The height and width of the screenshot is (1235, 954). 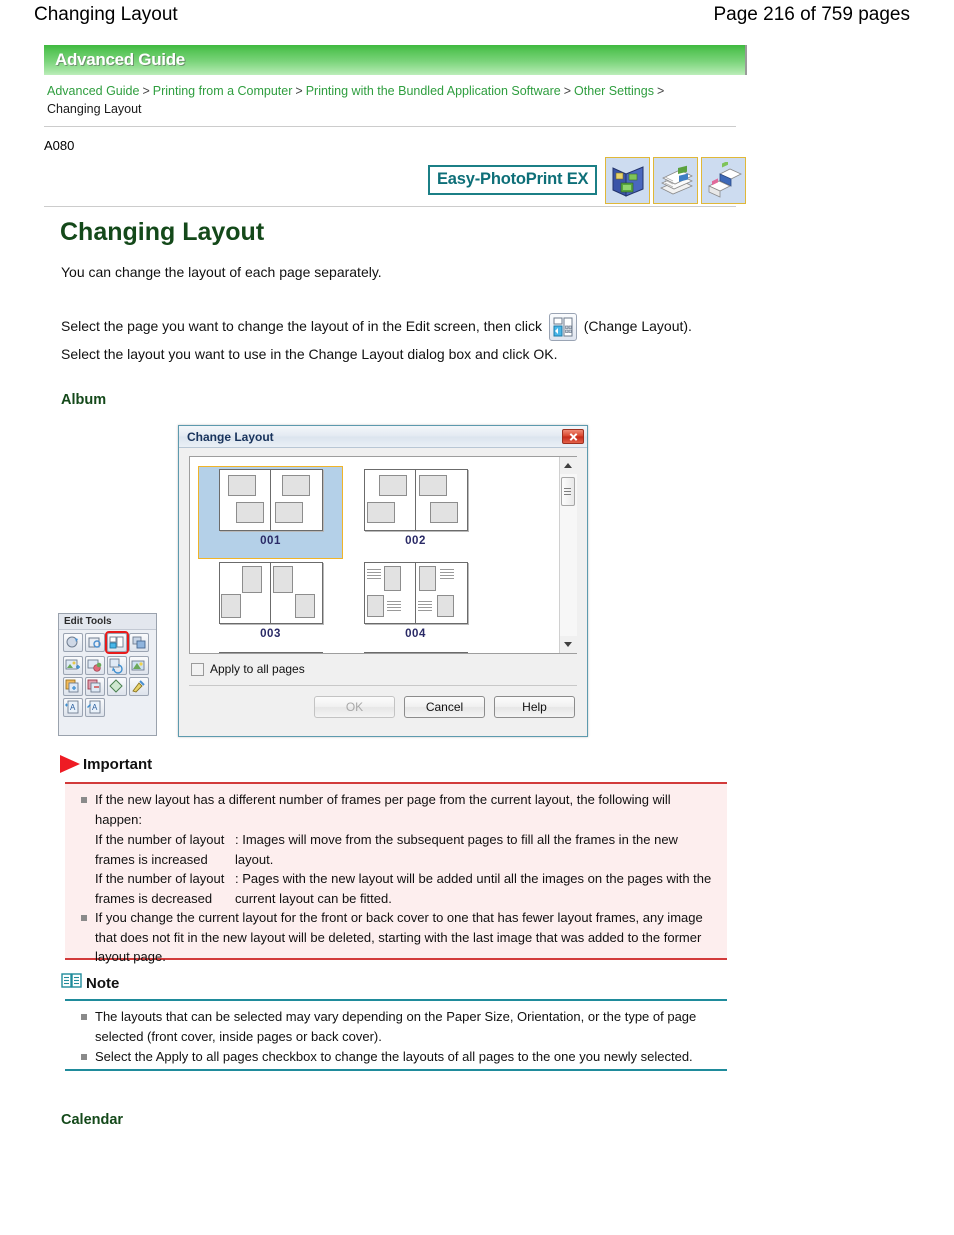 I want to click on add-page-tool-icon, so click(x=73, y=686).